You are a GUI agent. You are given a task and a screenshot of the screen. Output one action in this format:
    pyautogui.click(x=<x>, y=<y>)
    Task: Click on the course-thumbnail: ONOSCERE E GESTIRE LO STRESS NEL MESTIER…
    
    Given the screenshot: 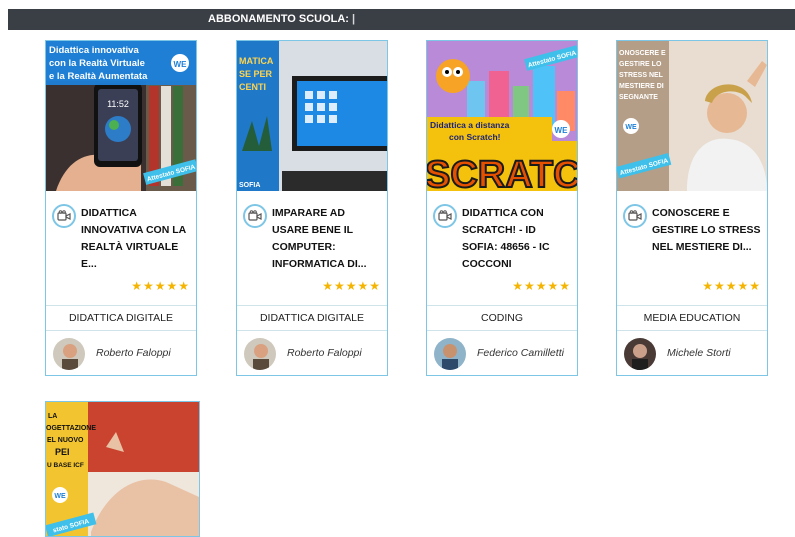 What is the action you would take?
    pyautogui.click(x=692, y=116)
    